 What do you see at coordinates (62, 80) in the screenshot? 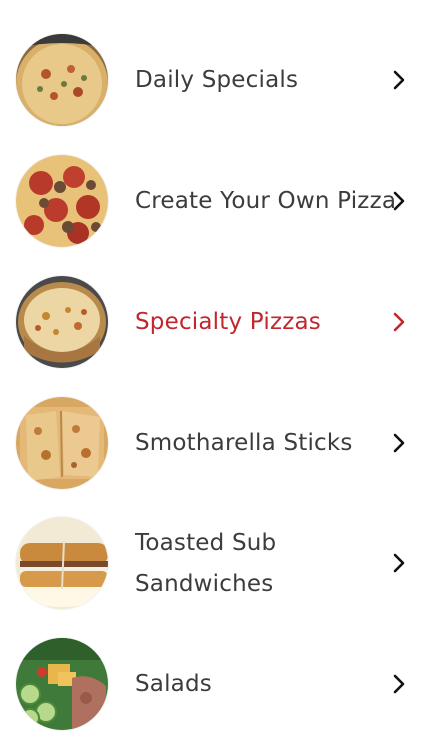
I see `pizza-overhead-photo-icon` at bounding box center [62, 80].